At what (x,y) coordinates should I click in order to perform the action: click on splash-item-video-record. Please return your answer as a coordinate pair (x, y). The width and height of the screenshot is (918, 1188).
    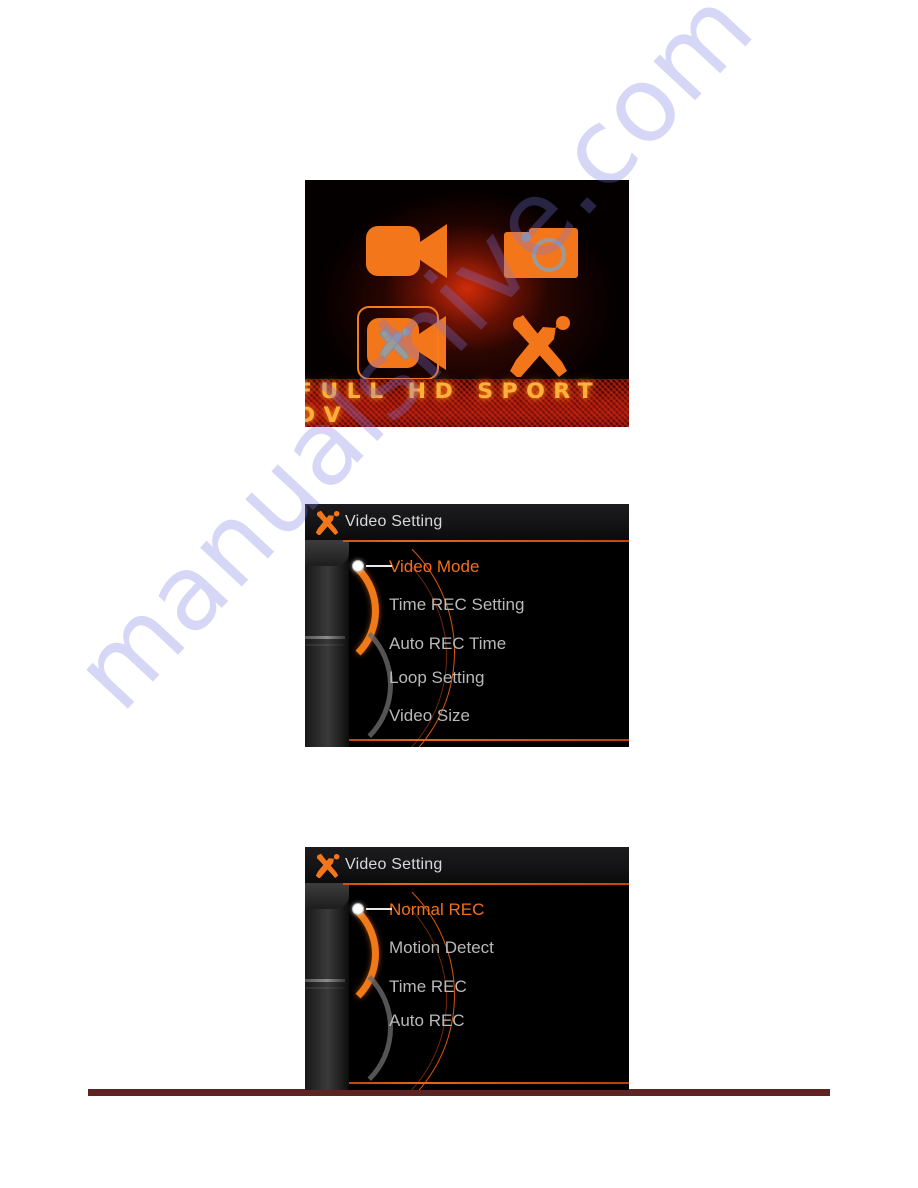
    Looking at the image, I should click on (407, 251).